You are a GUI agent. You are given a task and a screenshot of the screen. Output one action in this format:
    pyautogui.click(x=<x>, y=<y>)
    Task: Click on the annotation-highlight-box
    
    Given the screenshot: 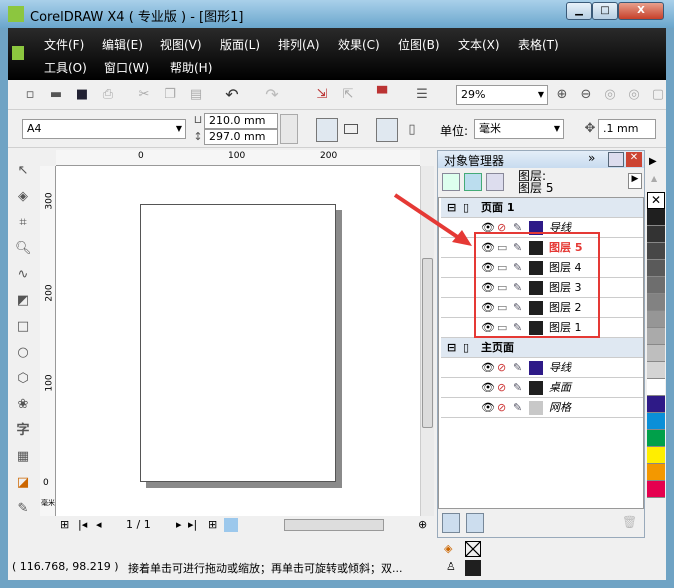 What is the action you would take?
    pyautogui.click(x=537, y=285)
    